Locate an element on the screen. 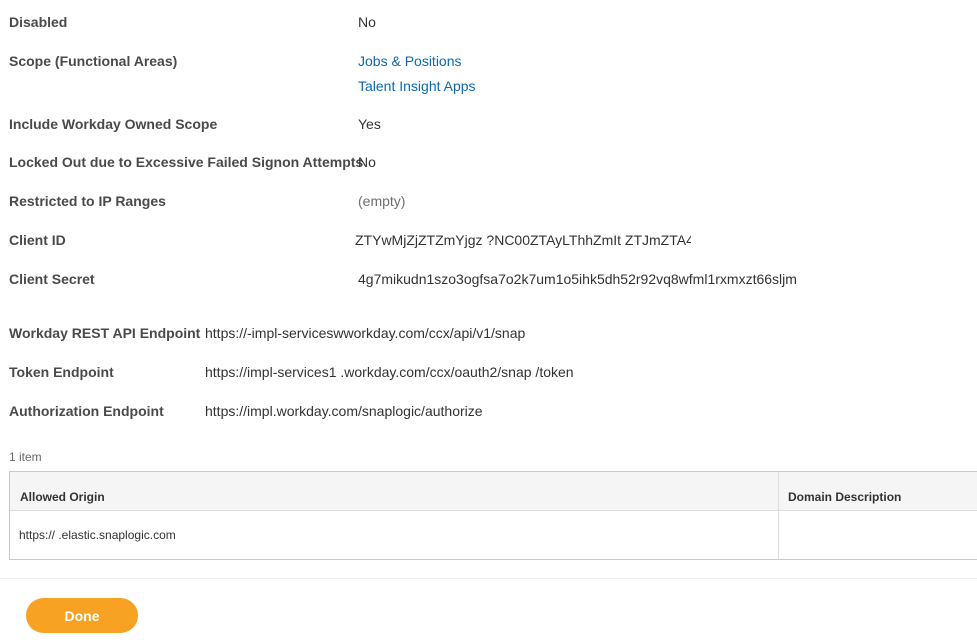  field-value-disabled: No is located at coordinates (367, 22).